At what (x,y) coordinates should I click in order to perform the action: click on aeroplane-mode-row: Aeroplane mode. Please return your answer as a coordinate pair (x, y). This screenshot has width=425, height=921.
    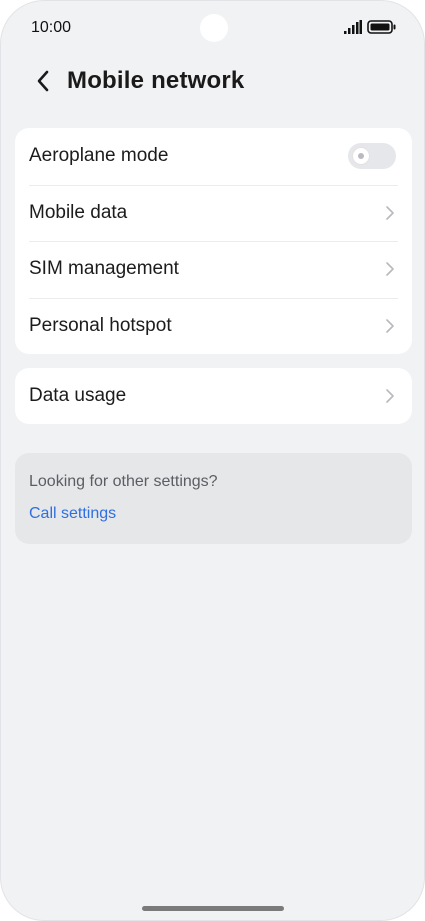
    Looking at the image, I should click on (213, 156).